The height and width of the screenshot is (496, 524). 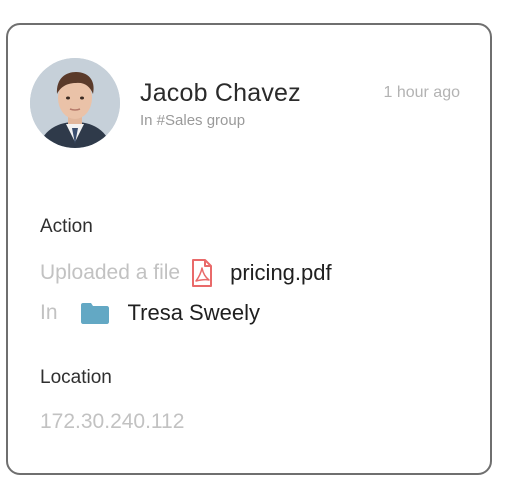 What do you see at coordinates (95, 313) in the screenshot?
I see `folder-icon` at bounding box center [95, 313].